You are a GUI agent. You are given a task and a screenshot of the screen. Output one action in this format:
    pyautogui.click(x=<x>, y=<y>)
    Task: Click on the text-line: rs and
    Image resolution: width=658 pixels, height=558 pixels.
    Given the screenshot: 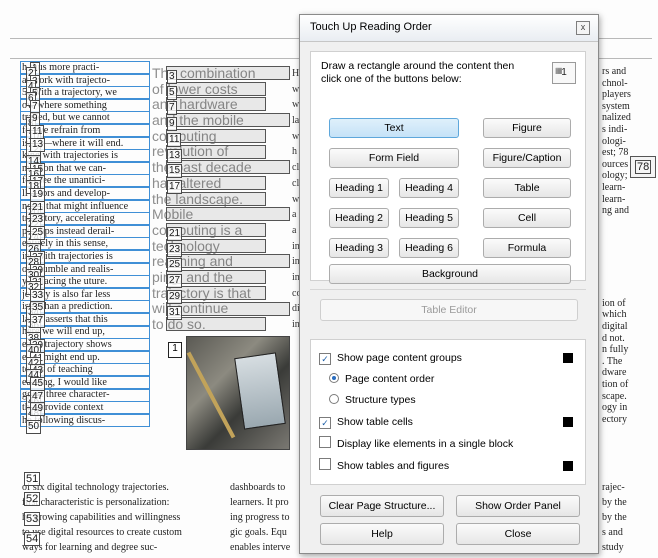 What is the action you would take?
    pyautogui.click(x=614, y=71)
    